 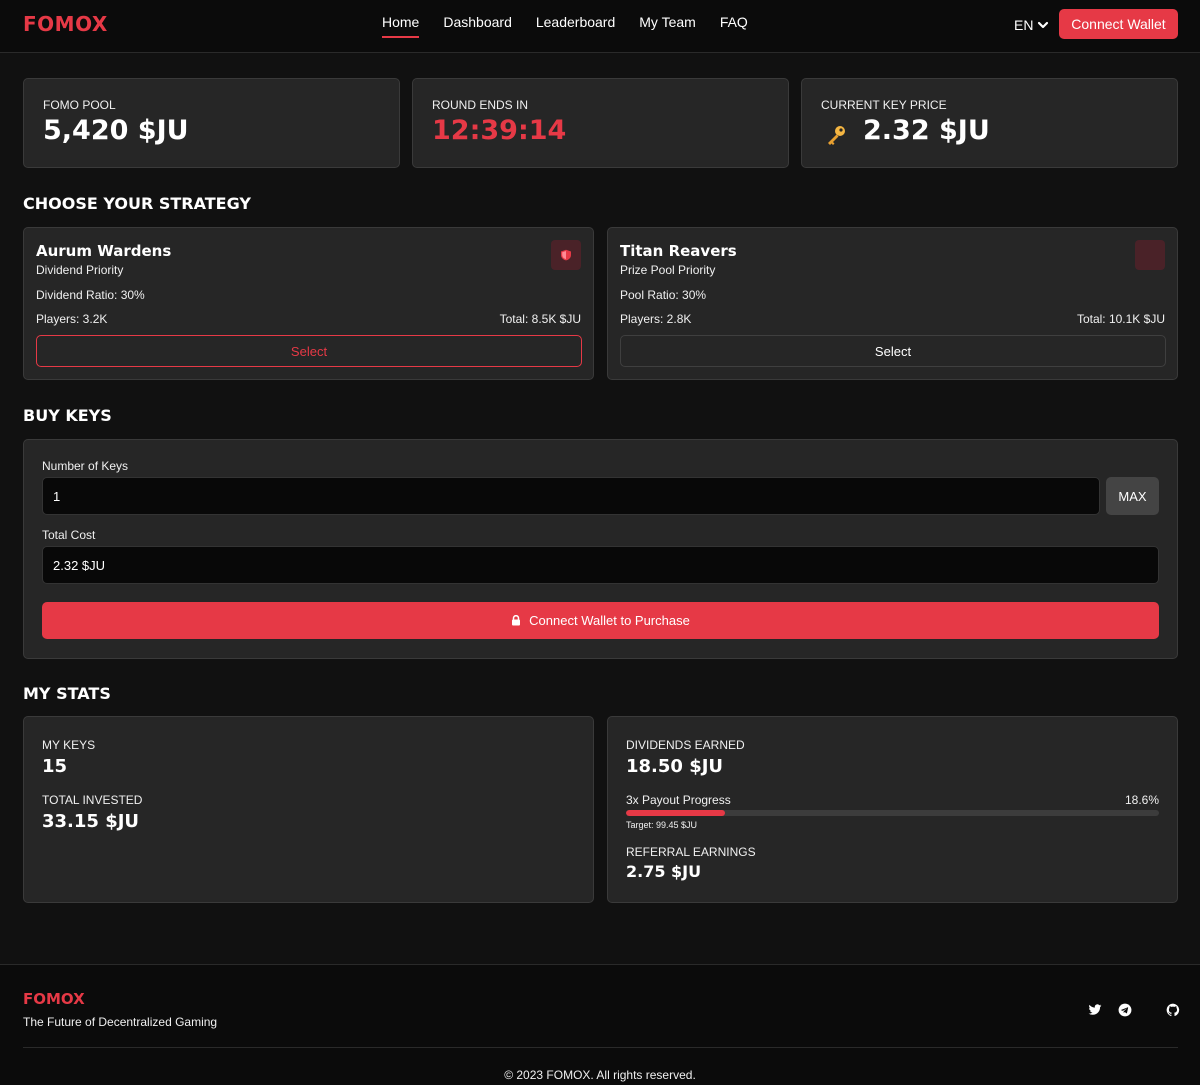 I want to click on payout-target: Target: 99.45 $JU, so click(x=662, y=825).